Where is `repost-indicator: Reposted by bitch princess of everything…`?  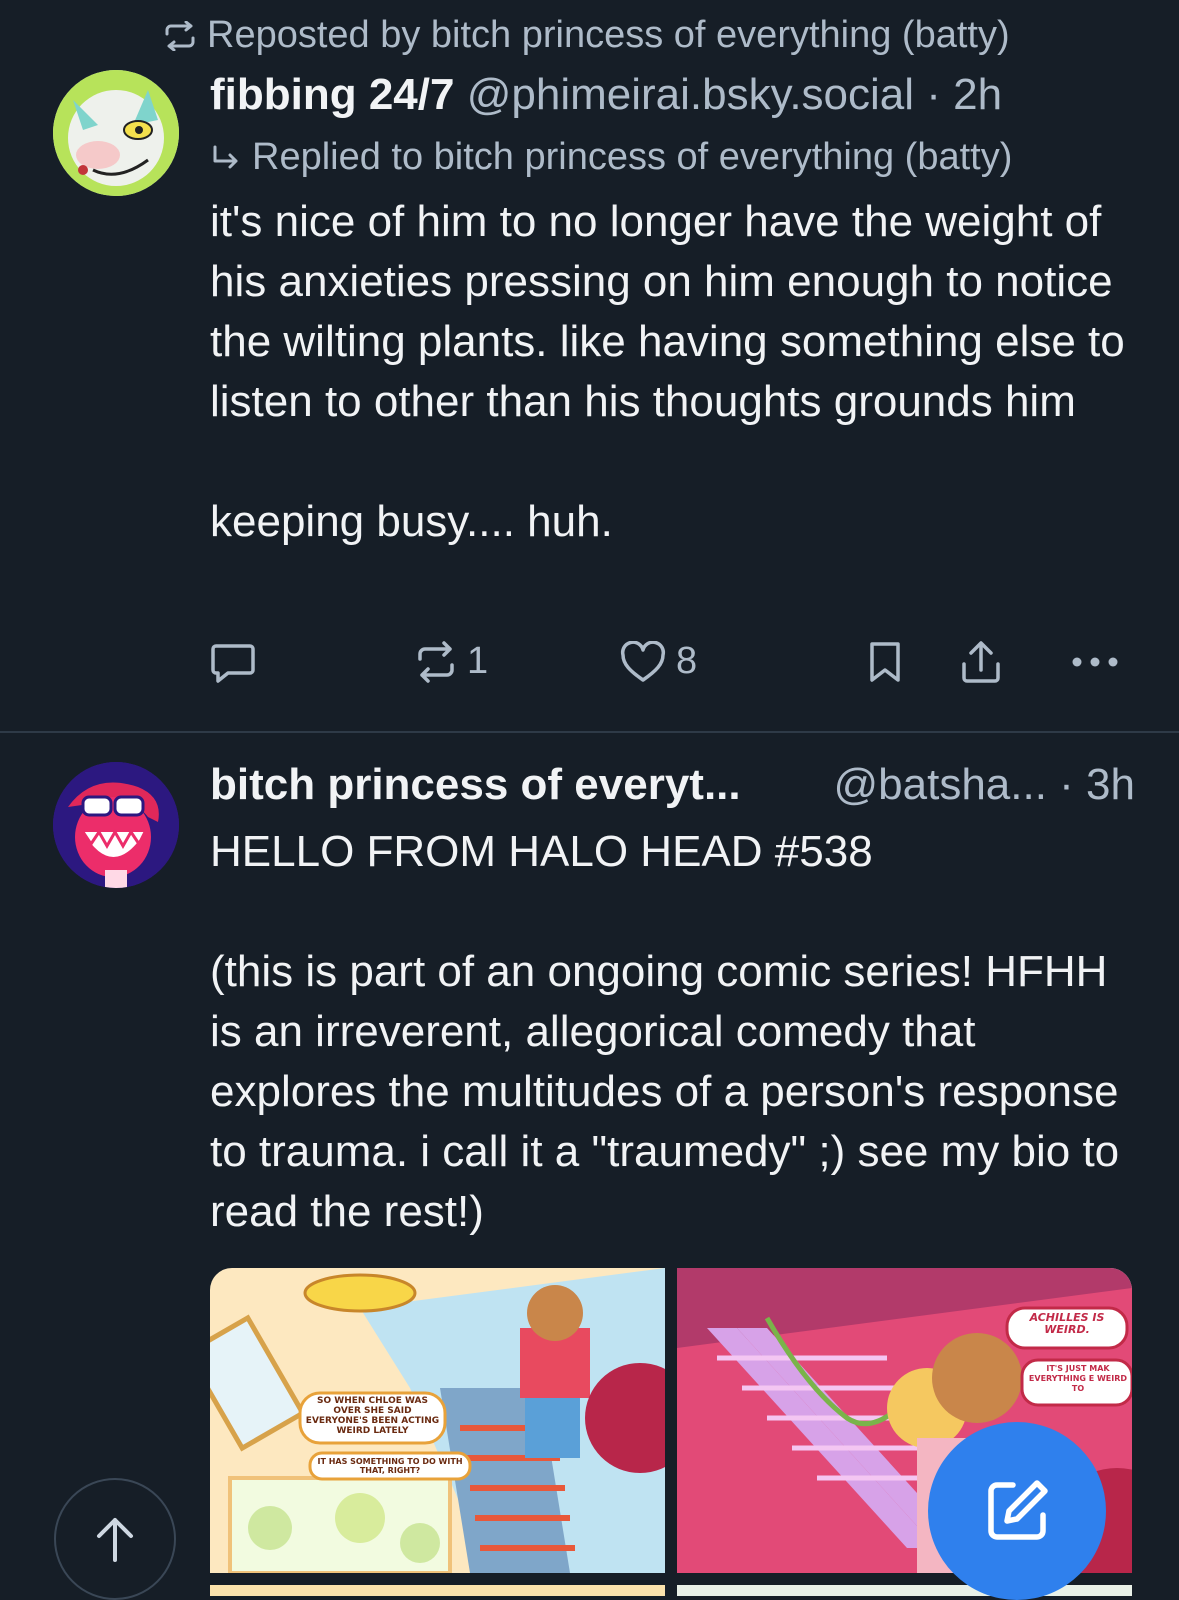
repost-indicator: Reposted by bitch princess of everything… is located at coordinates (586, 35).